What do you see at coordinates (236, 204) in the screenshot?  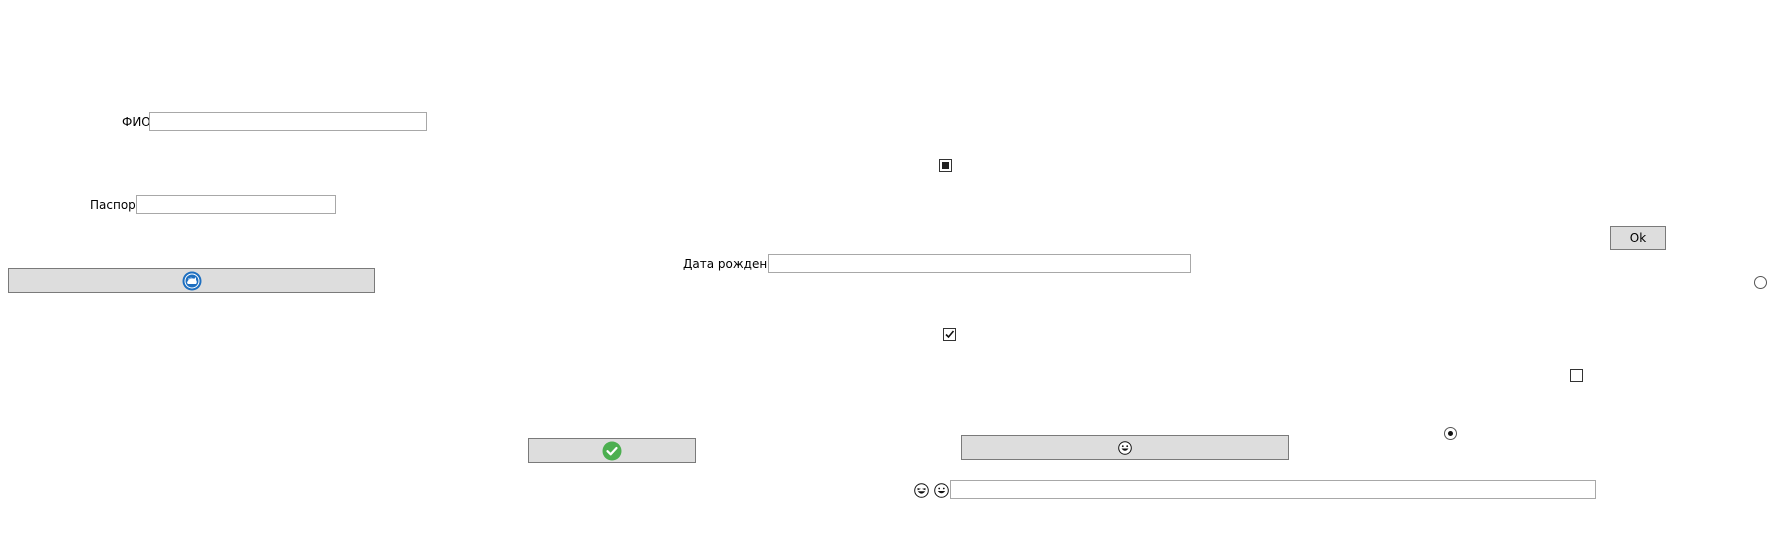 I see `passport-input` at bounding box center [236, 204].